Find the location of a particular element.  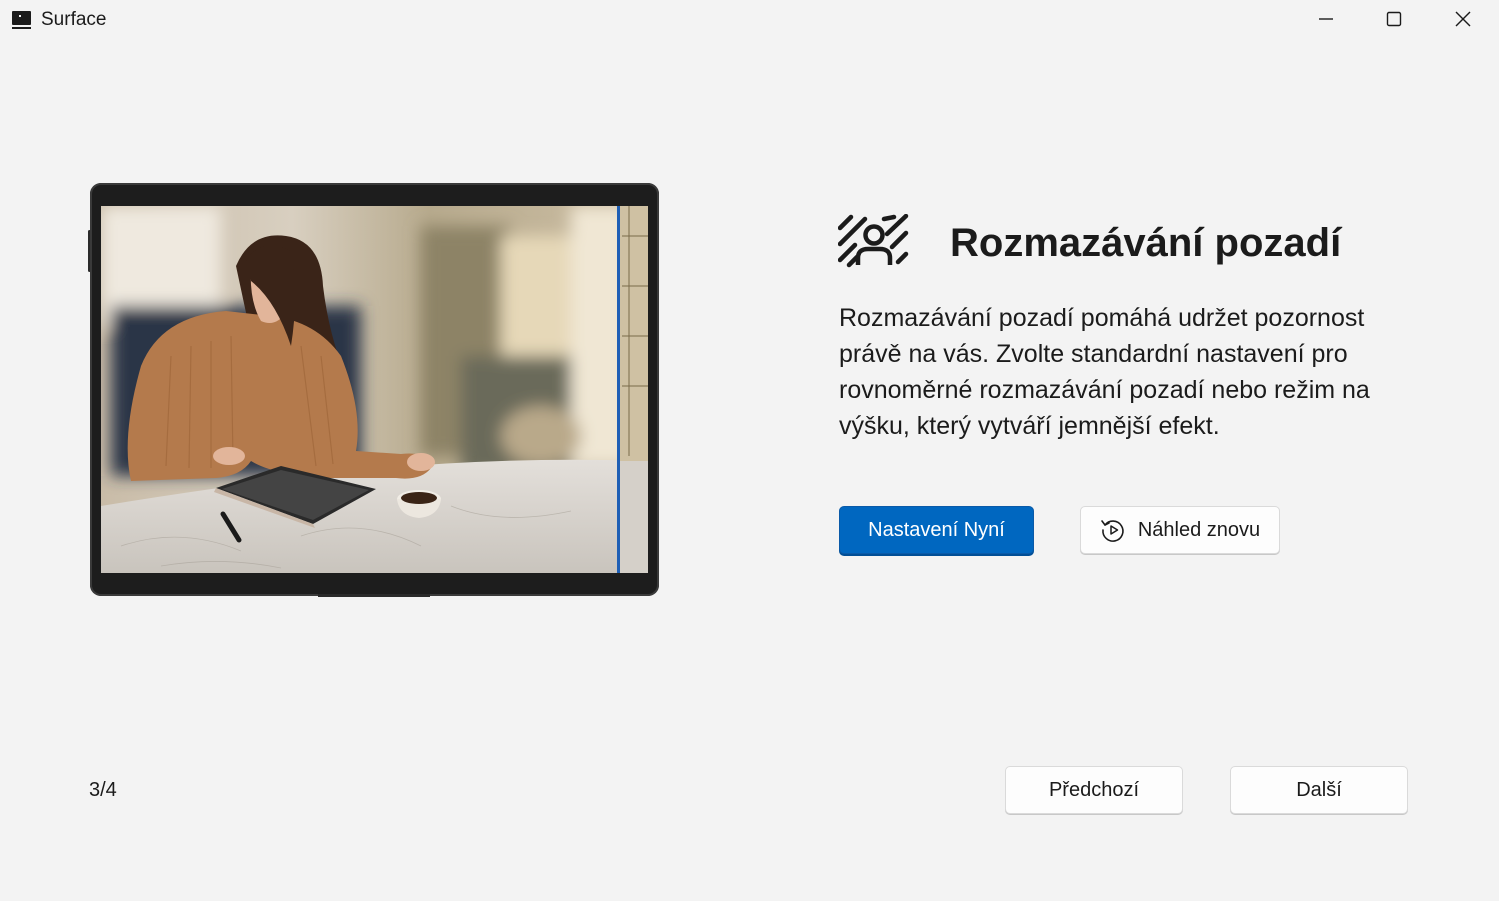

page-indicator: 3/4 is located at coordinates (103, 790).